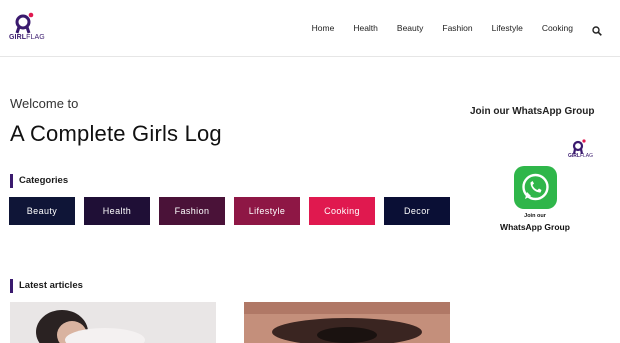  I want to click on category-label: Health, so click(117, 211).